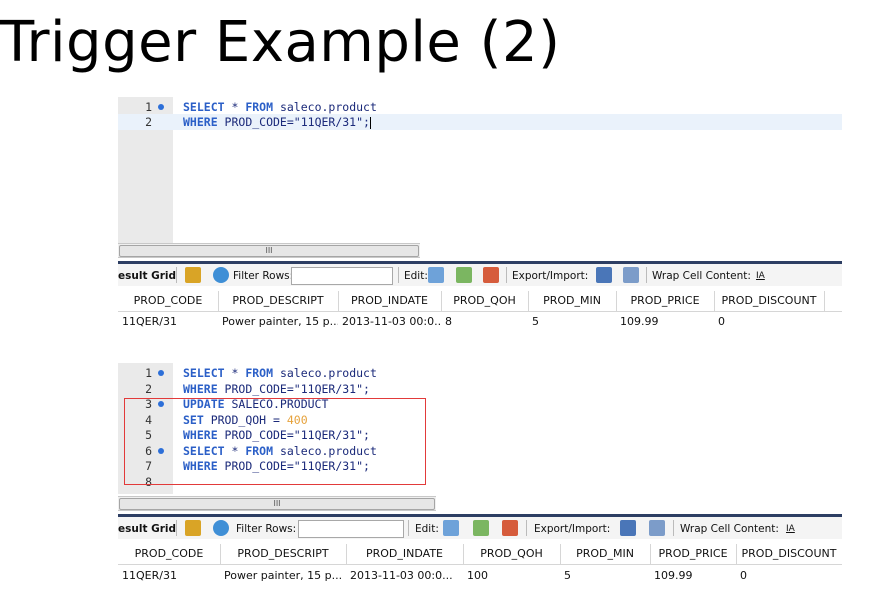 Image resolution: width=893 pixels, height=597 pixels. What do you see at coordinates (255, 388) in the screenshot?
I see `sql-text: PROD_CODE=` at bounding box center [255, 388].